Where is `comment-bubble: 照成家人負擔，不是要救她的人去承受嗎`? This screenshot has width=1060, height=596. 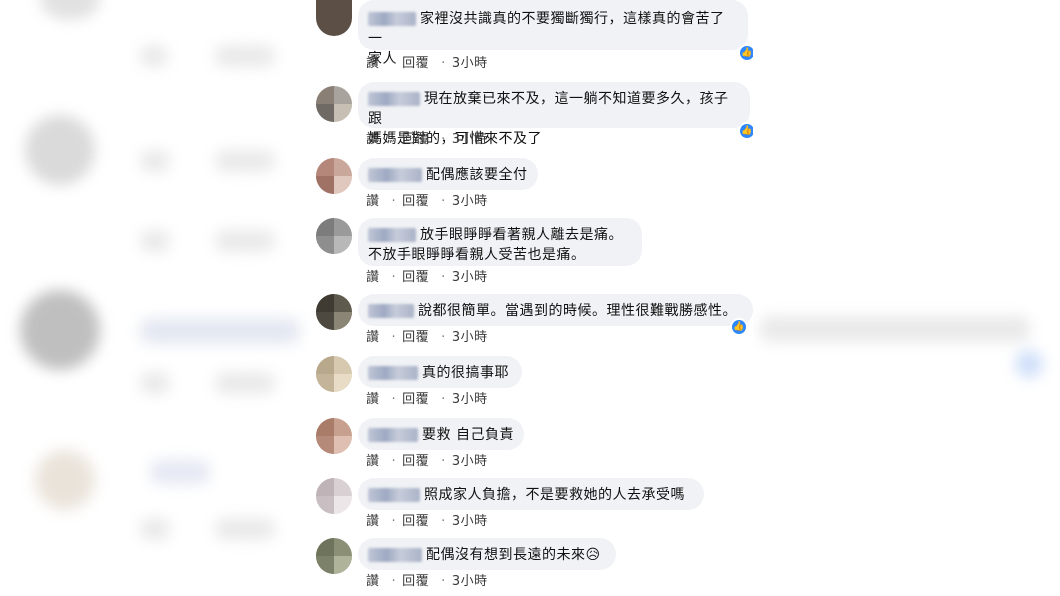
comment-bubble: 照成家人負擔，不是要救她的人去承受嗎 is located at coordinates (531, 494).